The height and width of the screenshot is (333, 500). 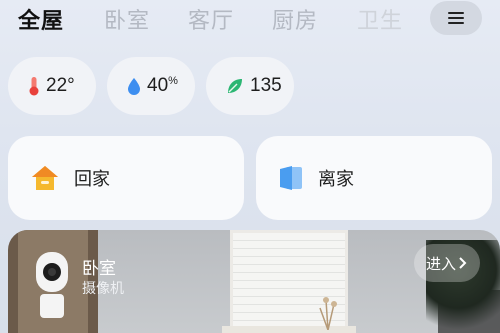 I want to click on tab-bedroom: 卧室, so click(x=127, y=19).